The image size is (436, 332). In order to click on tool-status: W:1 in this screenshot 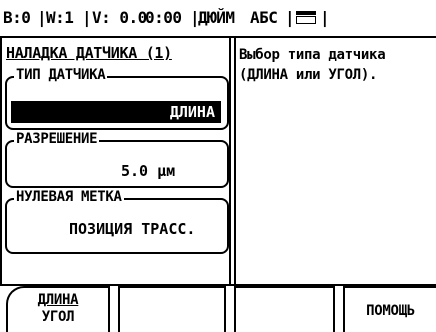, I will do `click(60, 17)`.